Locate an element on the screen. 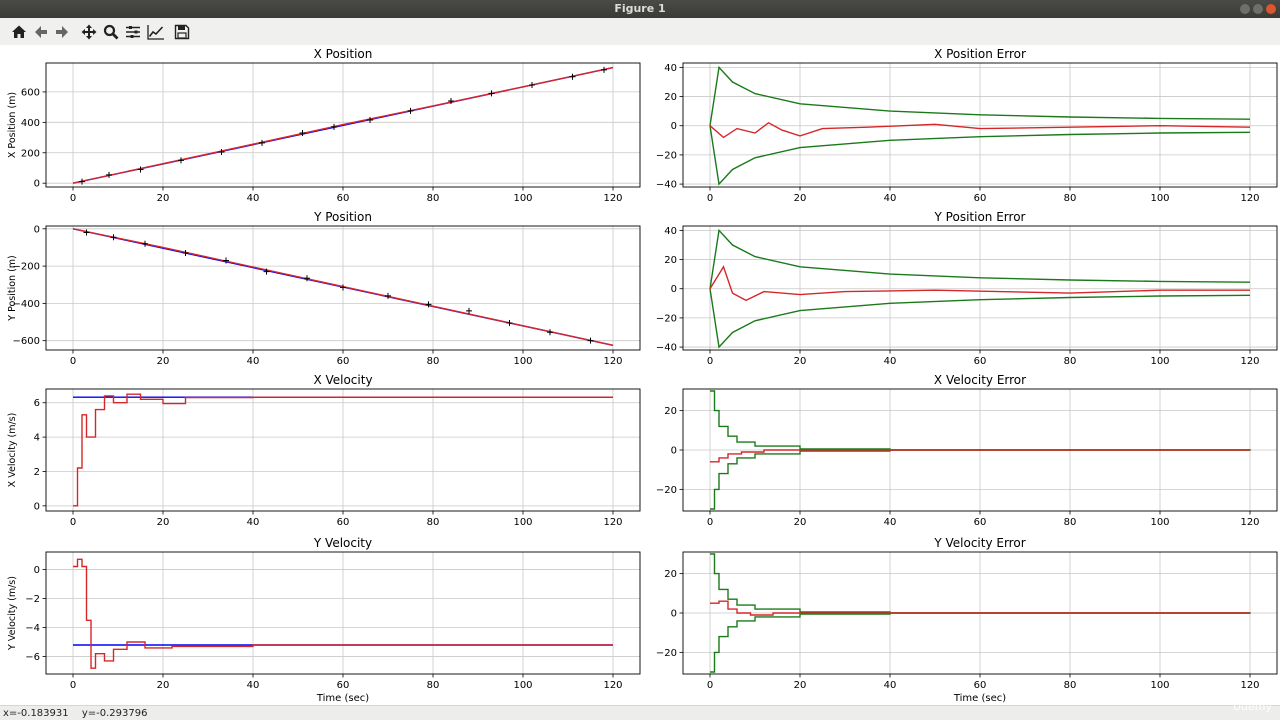 Image resolution: width=1280 pixels, height=721 pixels. subplots-button is located at coordinates (133, 32).